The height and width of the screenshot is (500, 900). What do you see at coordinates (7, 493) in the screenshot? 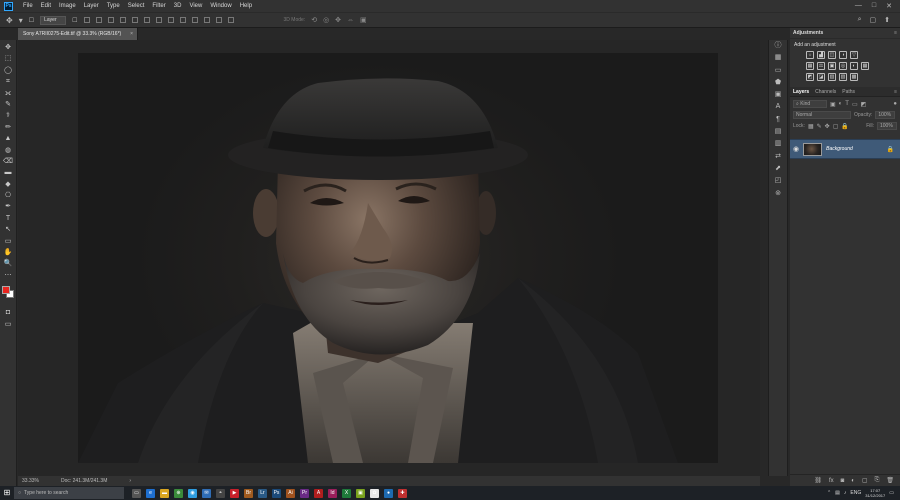
I see `start-button: ⊞` at bounding box center [7, 493].